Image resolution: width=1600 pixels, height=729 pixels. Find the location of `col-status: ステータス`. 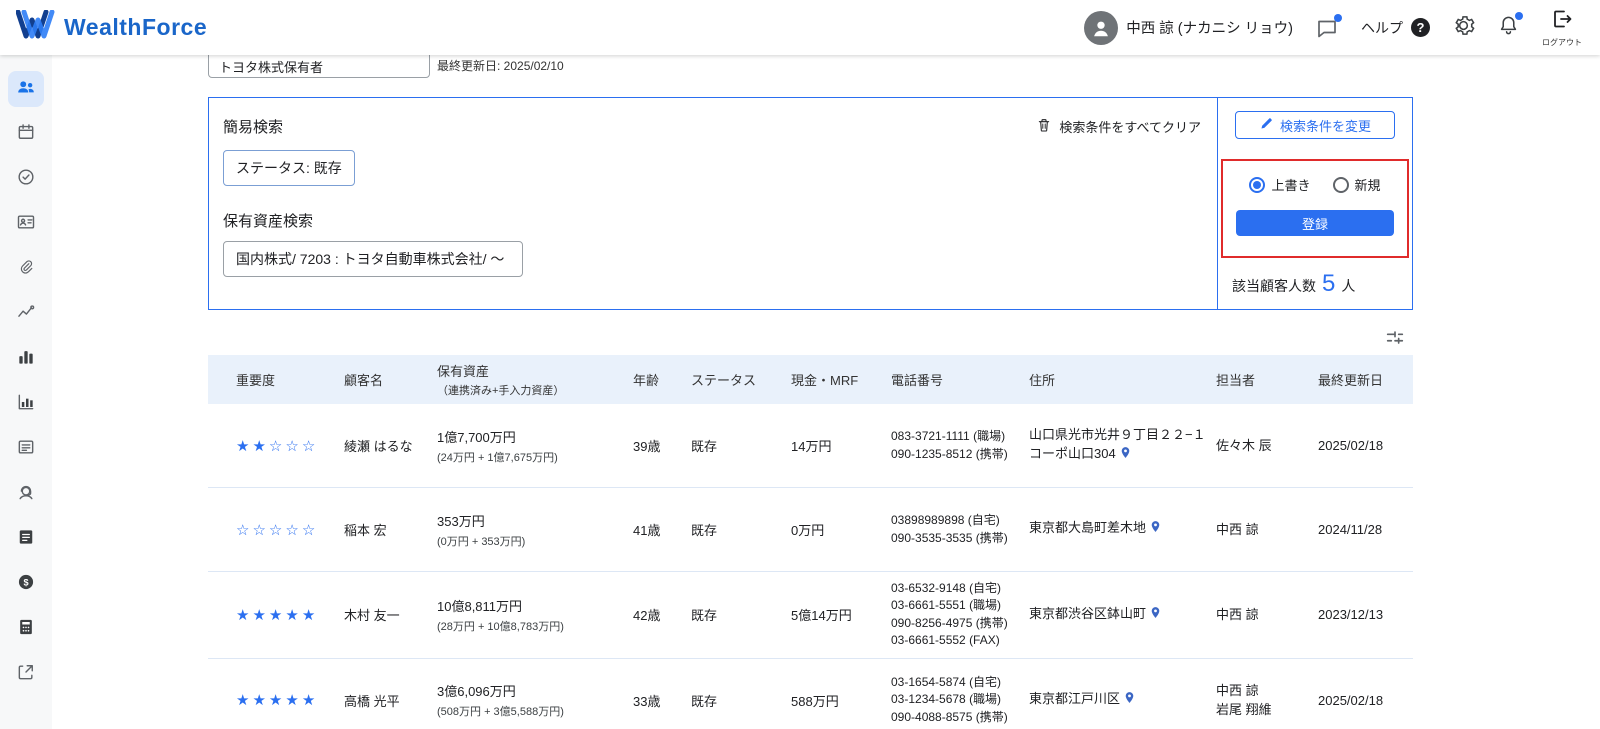

col-status: ステータス is located at coordinates (724, 380).